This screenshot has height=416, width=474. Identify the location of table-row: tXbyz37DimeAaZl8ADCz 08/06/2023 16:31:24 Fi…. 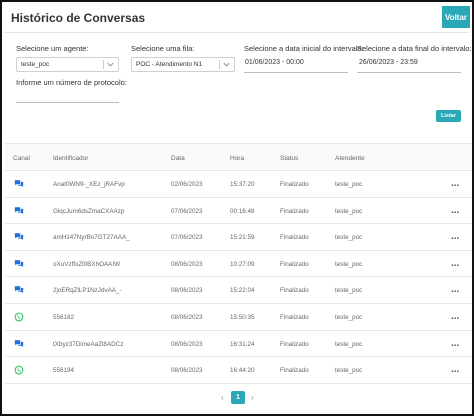
(238, 344).